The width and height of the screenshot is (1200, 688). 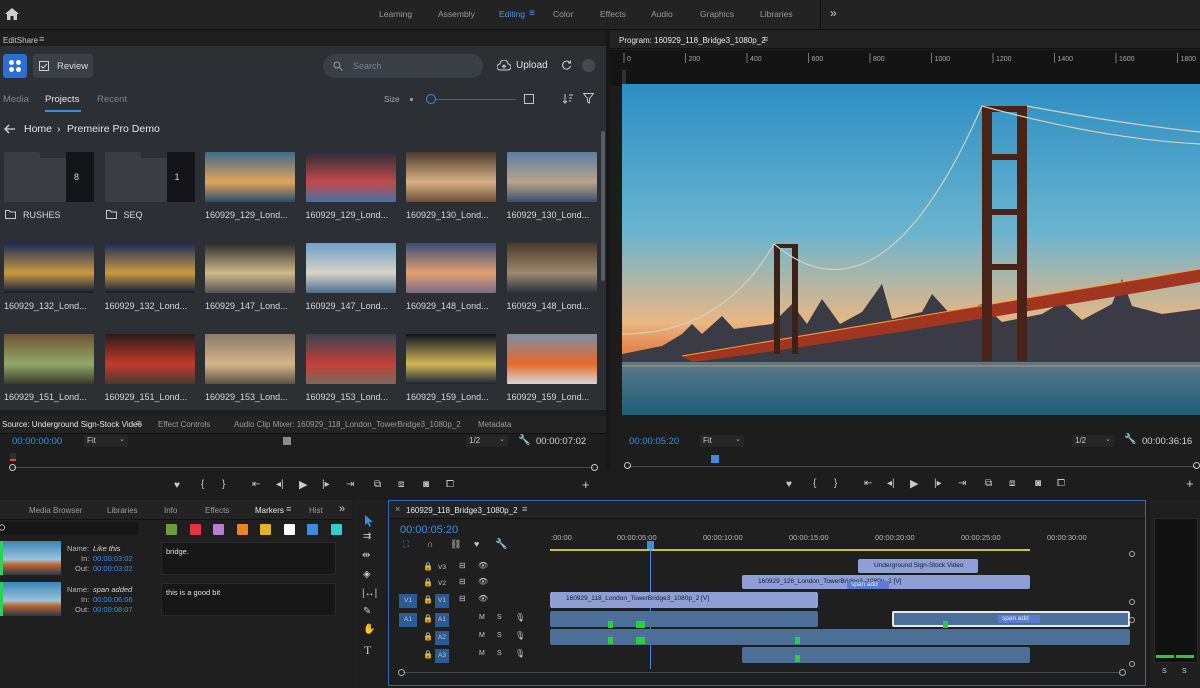 What do you see at coordinates (483, 598) in the screenshot?
I see `eye-icon: 👁` at bounding box center [483, 598].